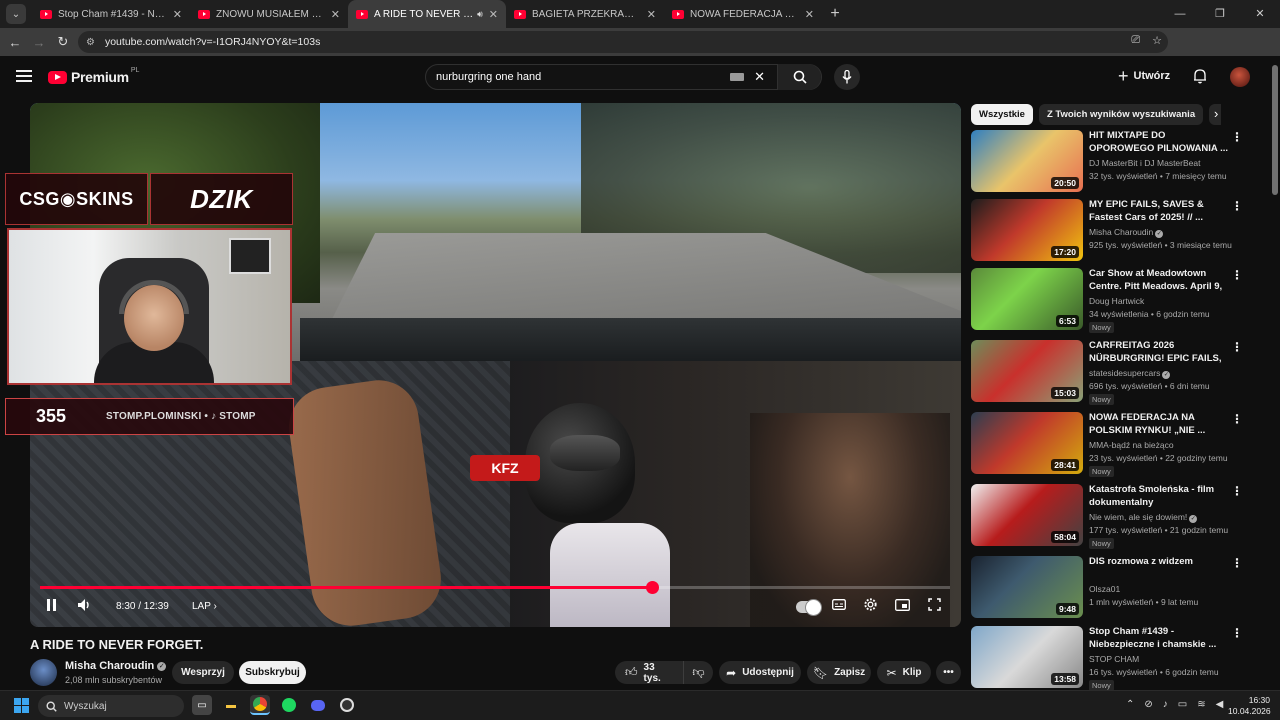 The width and height of the screenshot is (1280, 720). What do you see at coordinates (1130, 373) in the screenshot?
I see `recommended-channel: statesidesupercars ✓` at bounding box center [1130, 373].